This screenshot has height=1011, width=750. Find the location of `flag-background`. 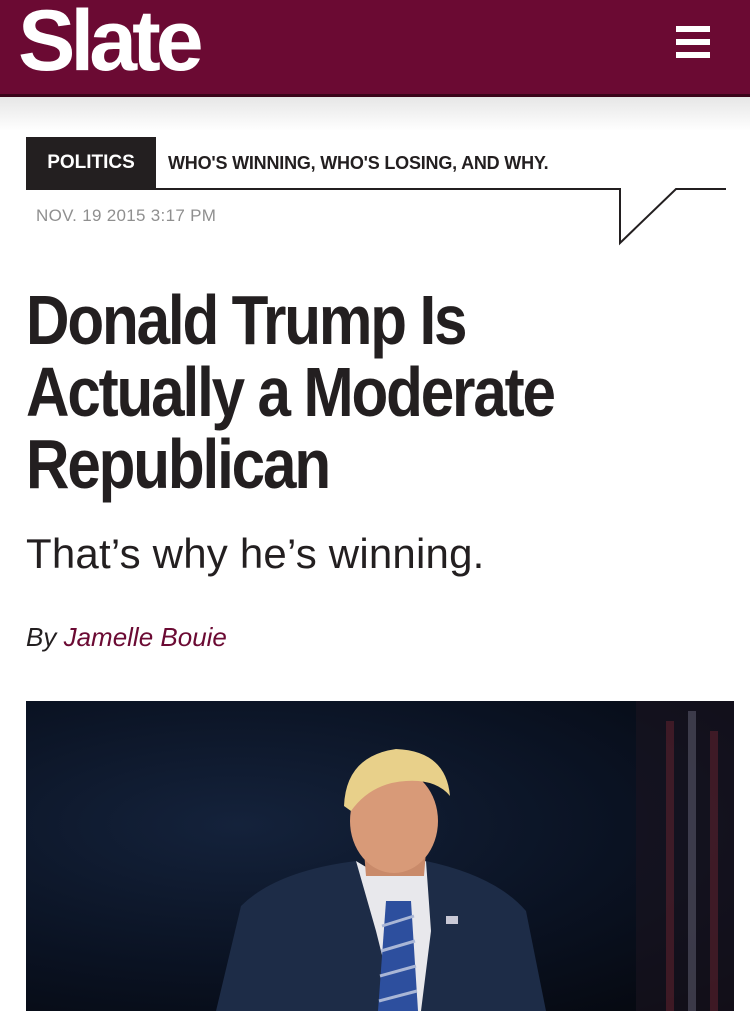

flag-background is located at coordinates (685, 856).